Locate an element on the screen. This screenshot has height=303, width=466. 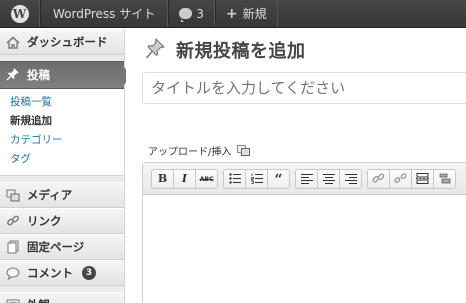
sidebar-item-label: コメント is located at coordinates (50, 273).